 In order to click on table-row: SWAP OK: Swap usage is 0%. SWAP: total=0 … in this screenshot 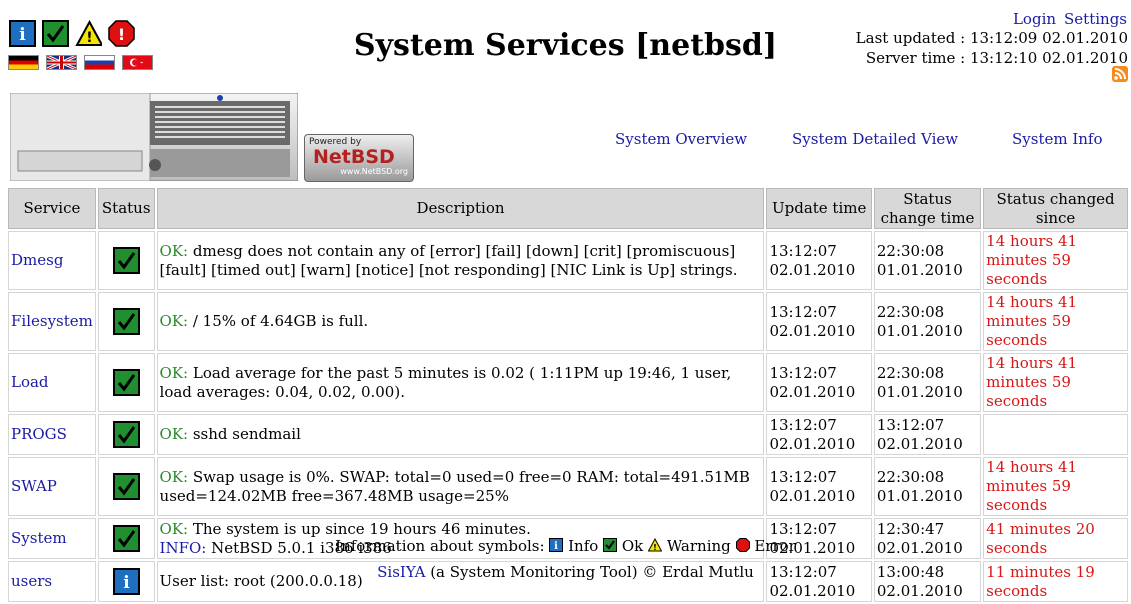, I will do `click(568, 486)`.